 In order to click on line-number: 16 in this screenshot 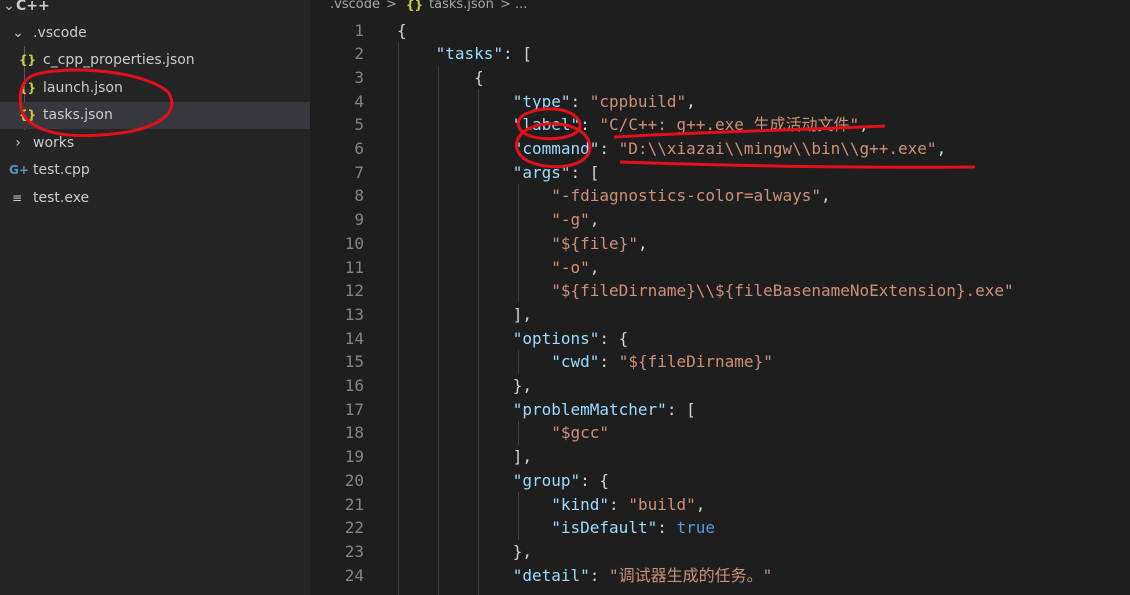, I will do `click(354, 385)`.